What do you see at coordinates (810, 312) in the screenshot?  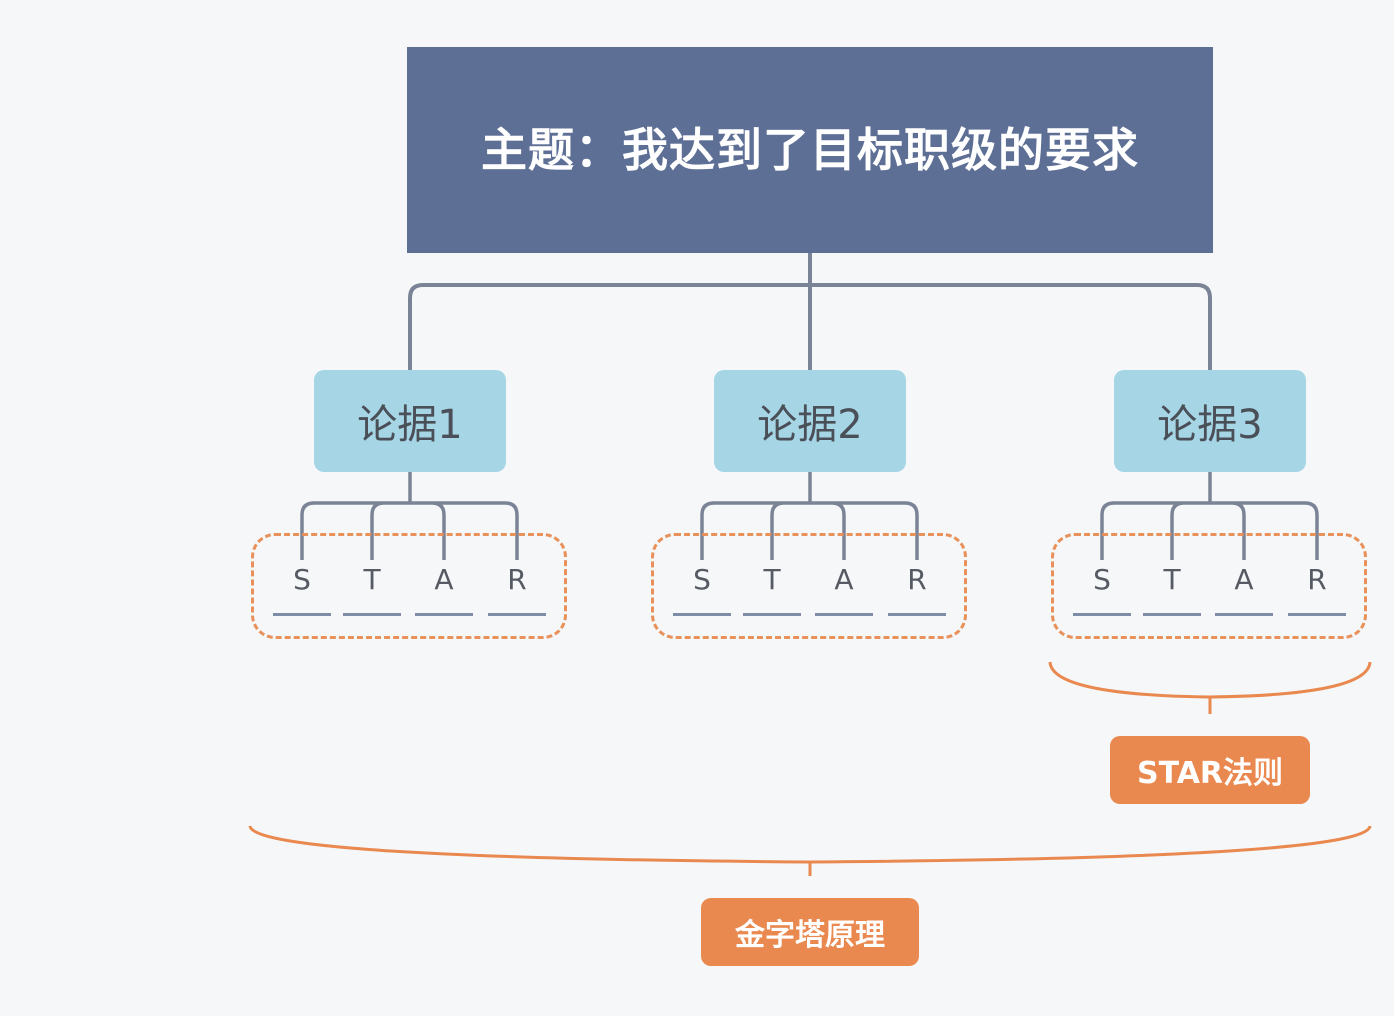 I see `topic-connector` at bounding box center [810, 312].